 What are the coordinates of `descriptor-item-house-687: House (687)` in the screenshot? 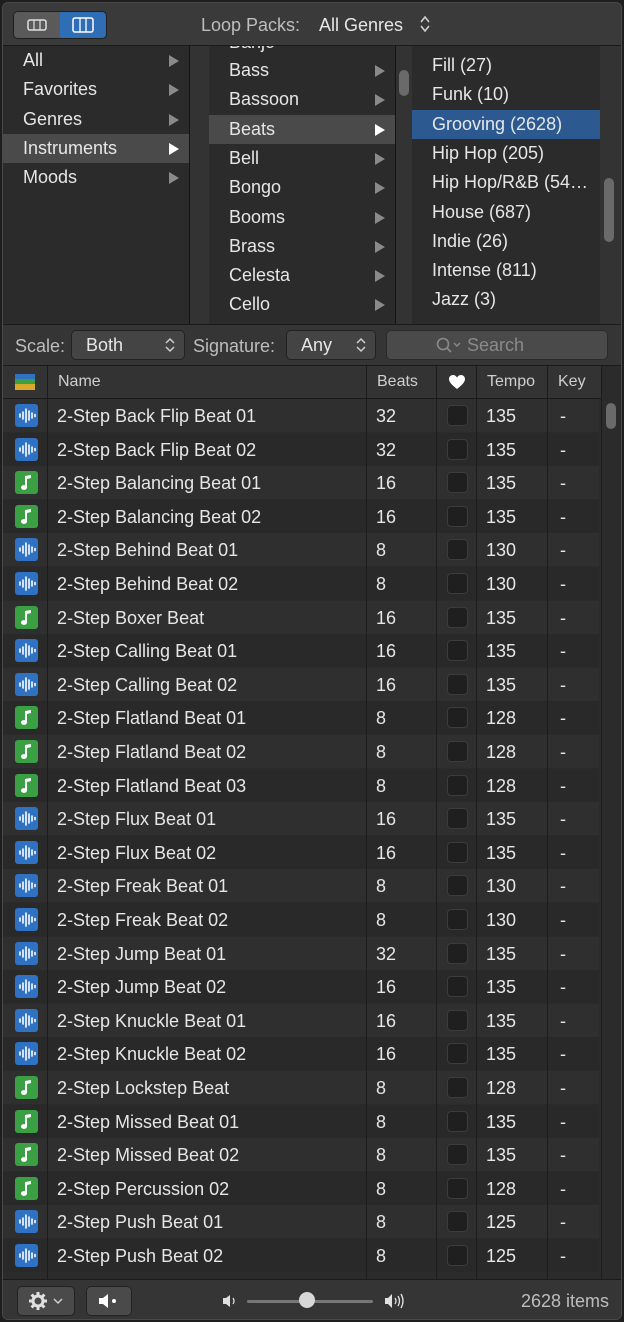 It's located at (506, 212).